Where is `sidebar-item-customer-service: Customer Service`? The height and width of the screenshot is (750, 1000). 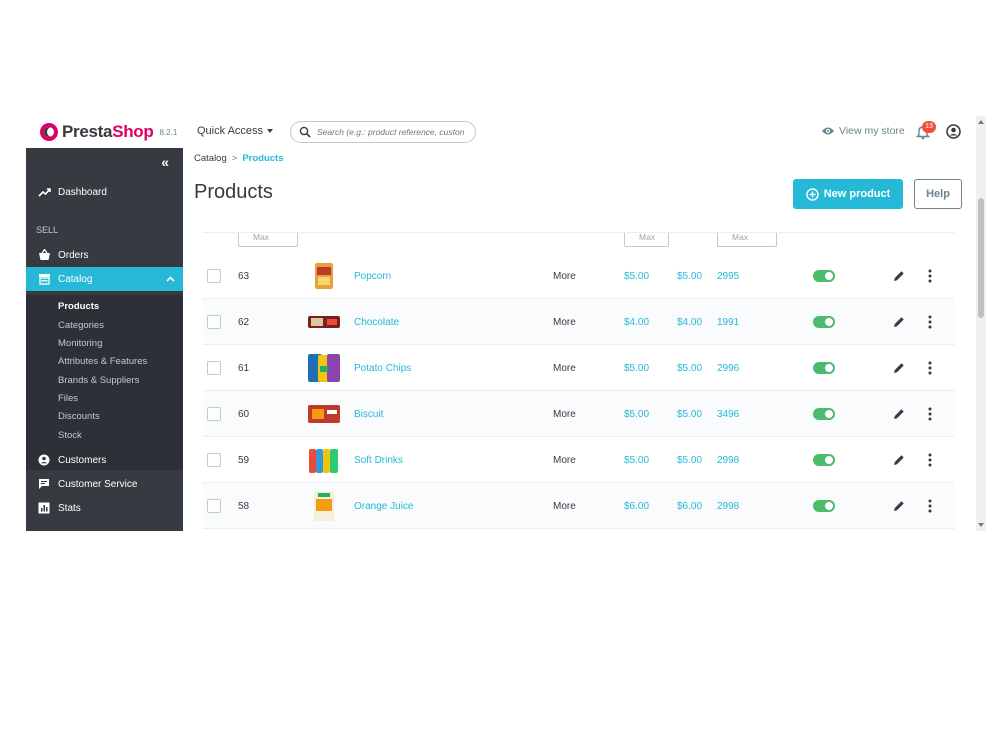 sidebar-item-customer-service: Customer Service is located at coordinates (104, 484).